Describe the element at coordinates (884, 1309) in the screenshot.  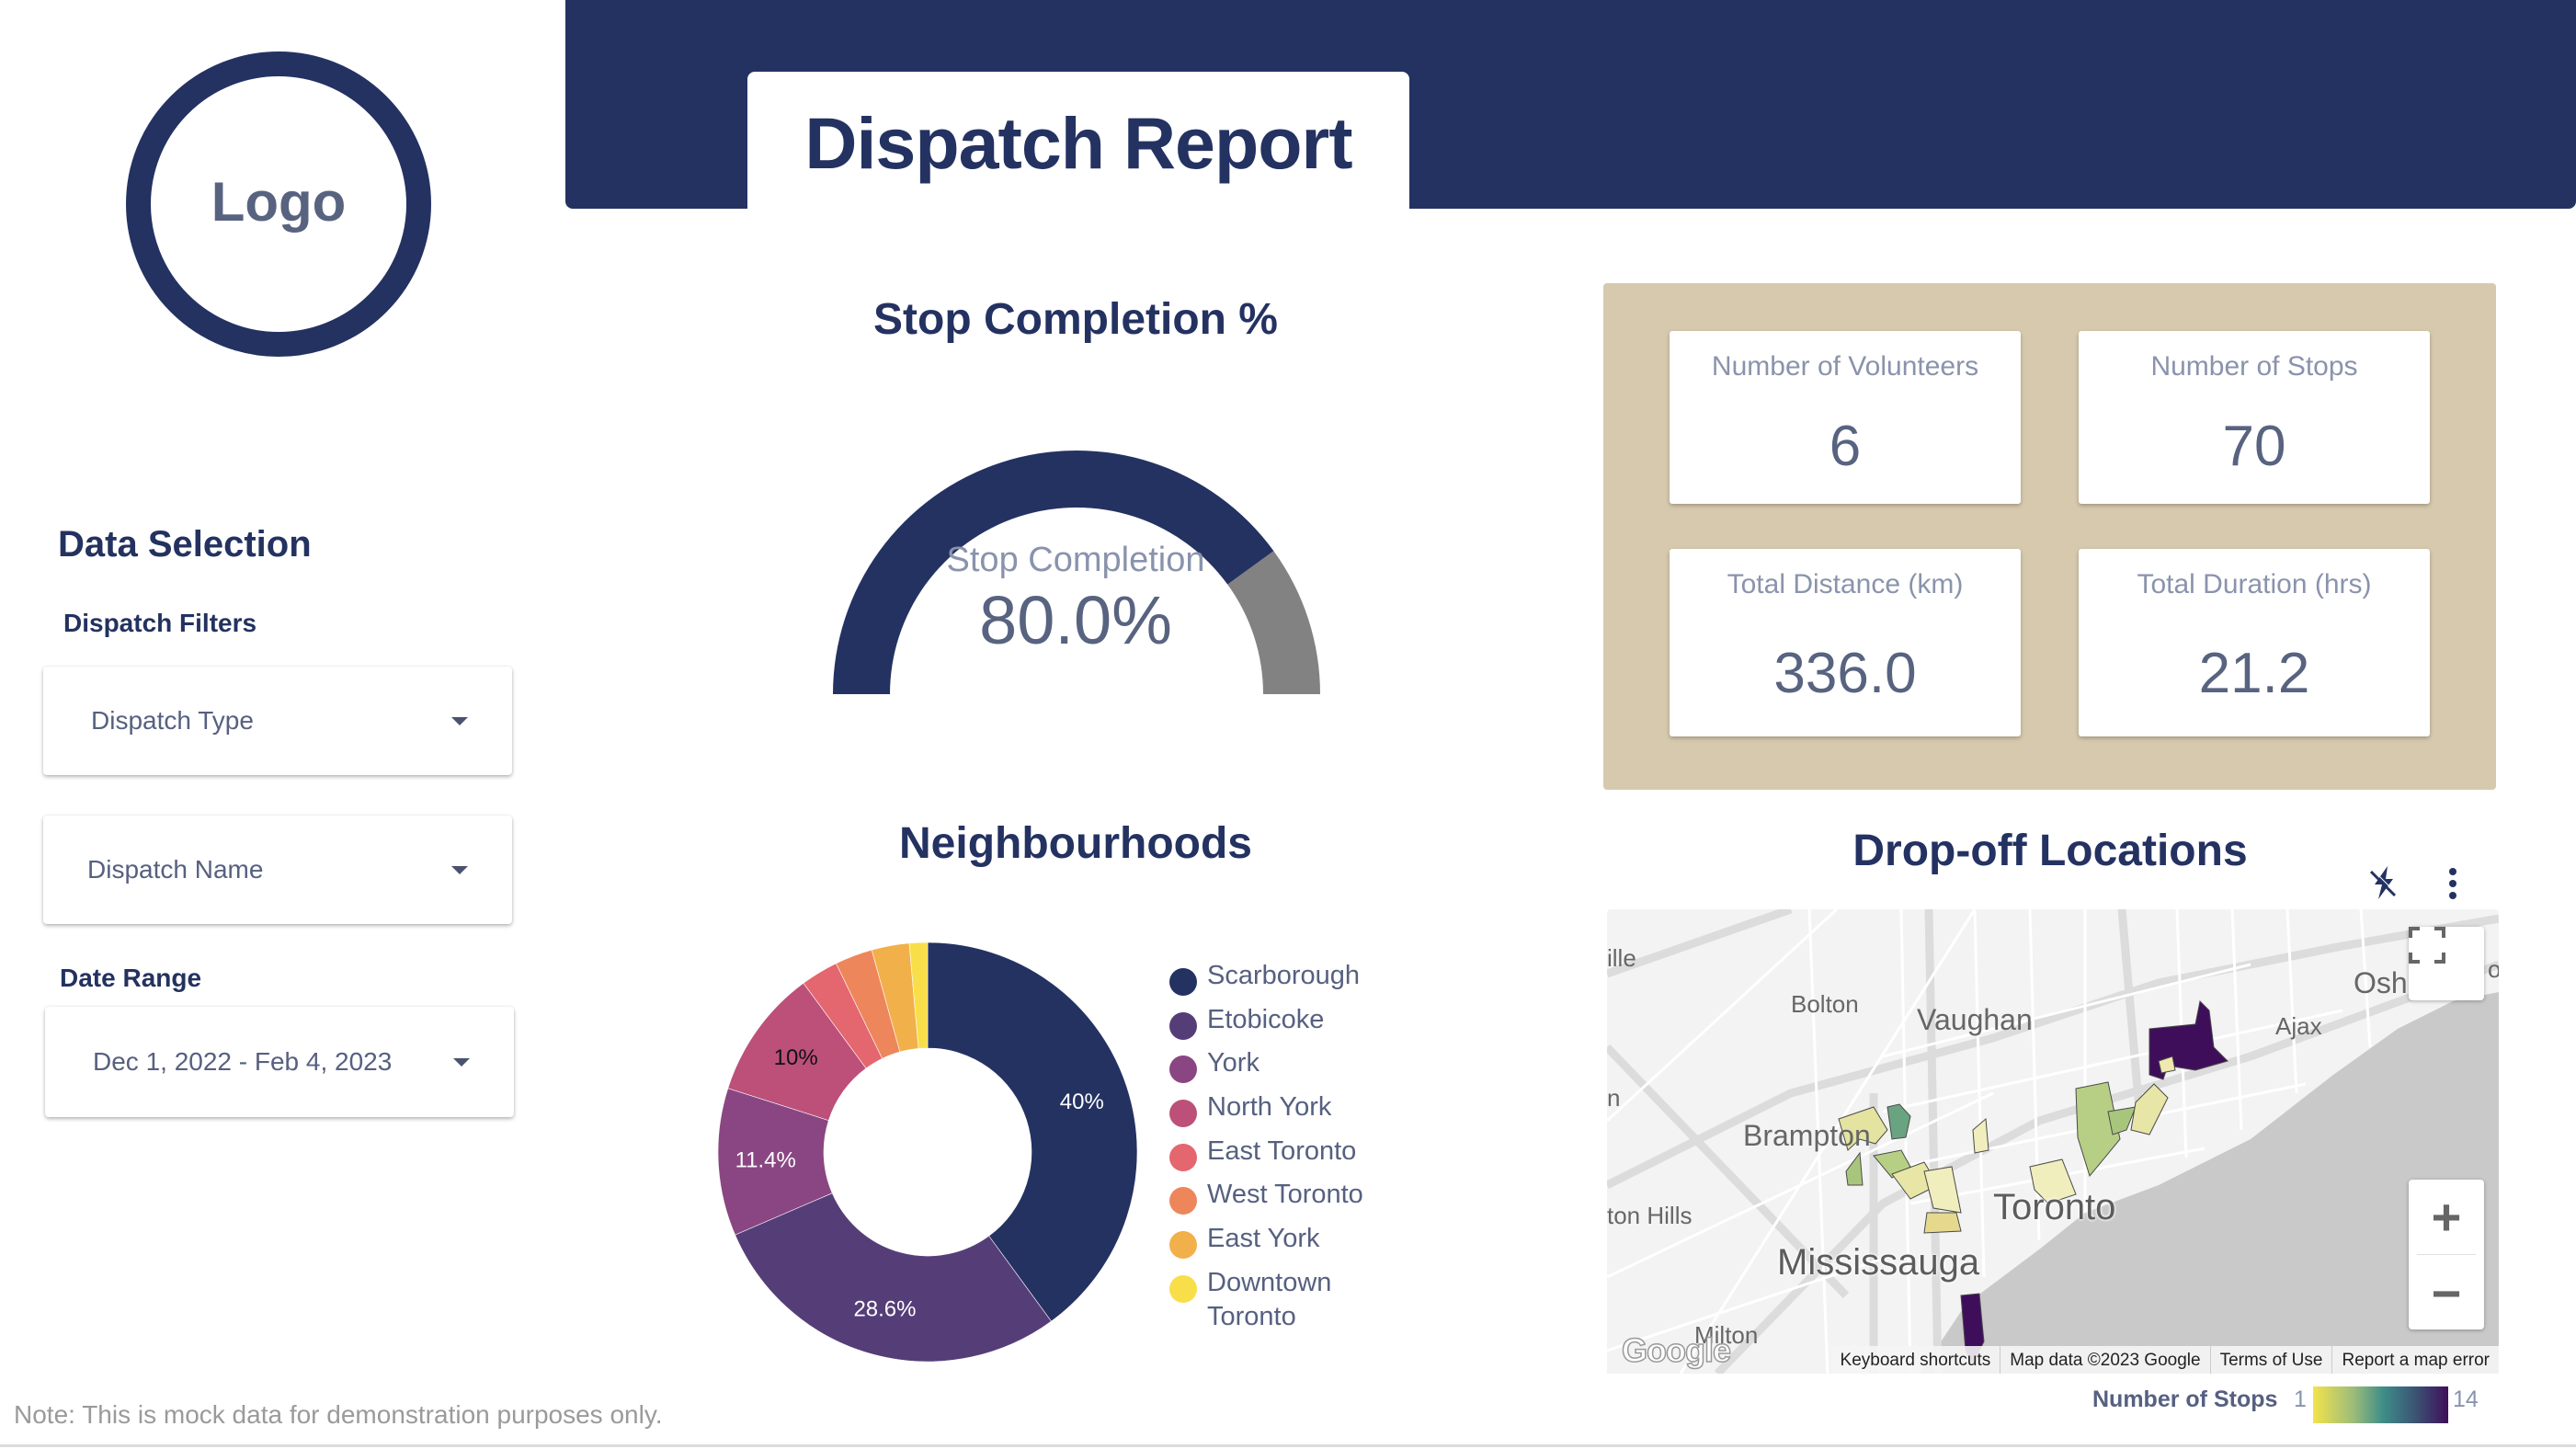
I see `donut-data-label: 28.6%` at that location.